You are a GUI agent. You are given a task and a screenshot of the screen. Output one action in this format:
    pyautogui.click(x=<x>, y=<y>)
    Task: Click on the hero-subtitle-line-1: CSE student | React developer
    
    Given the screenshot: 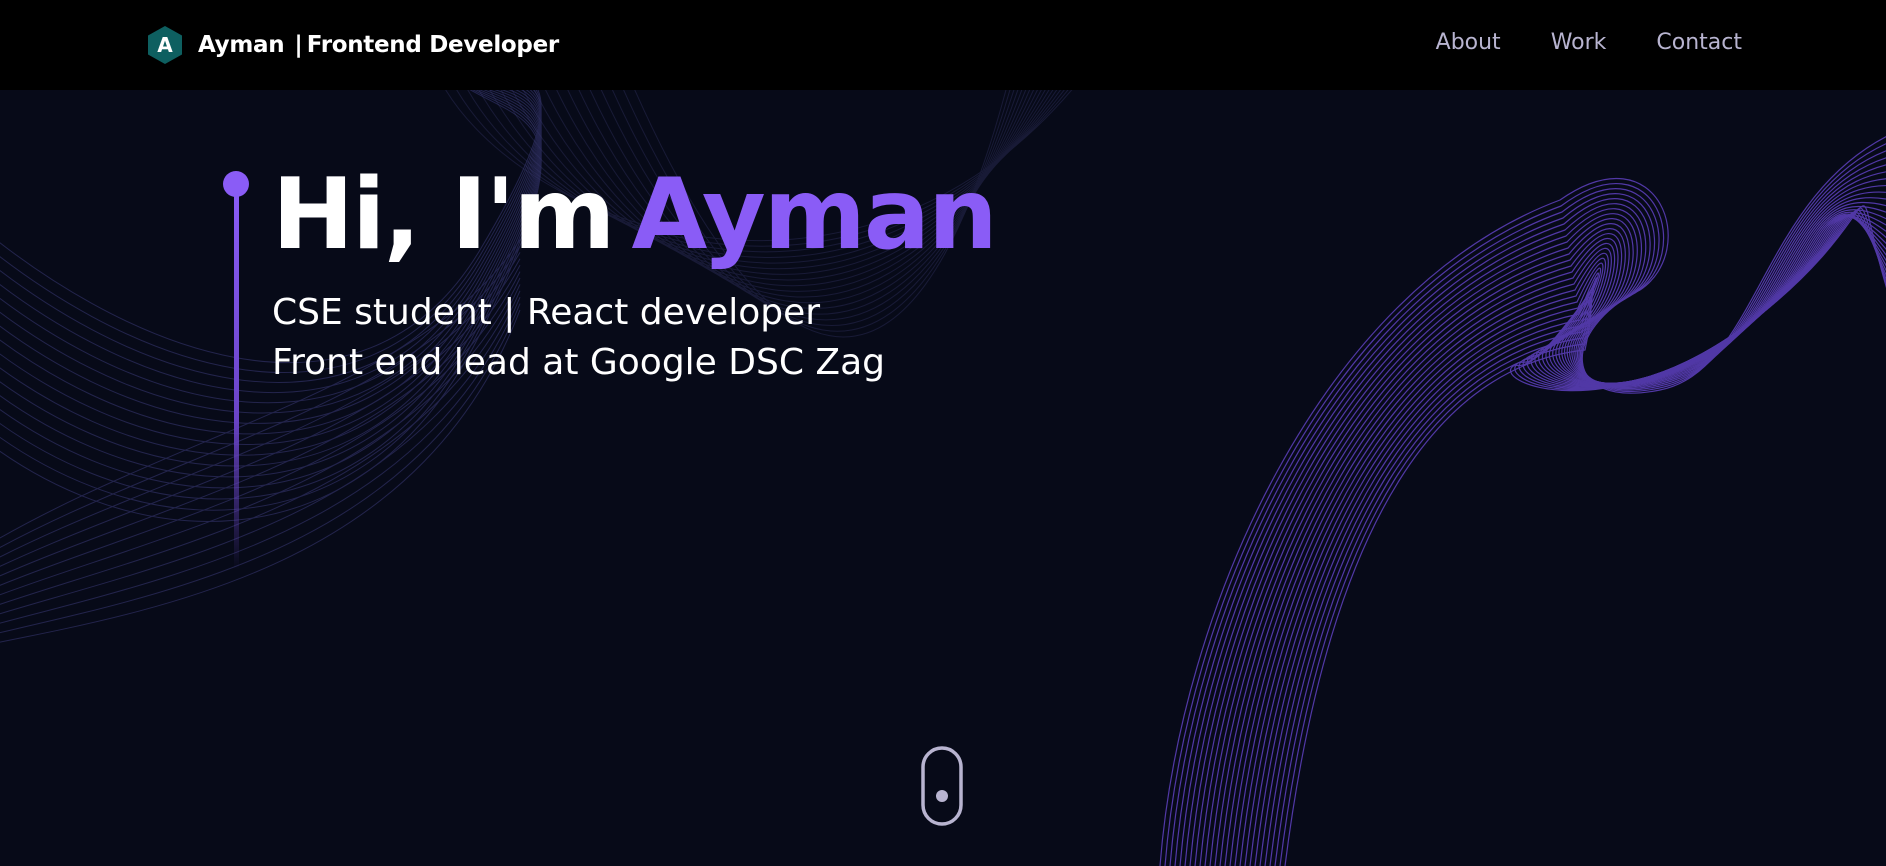 What is the action you would take?
    pyautogui.click(x=546, y=312)
    